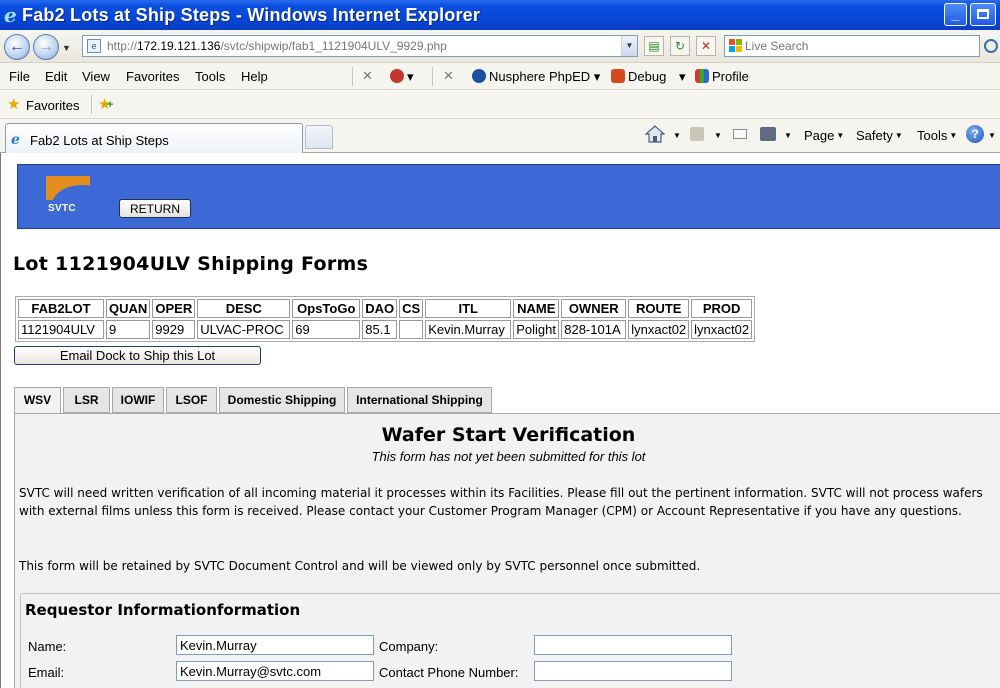  I want to click on cell-fab2lot: 1121904ULV, so click(61, 329).